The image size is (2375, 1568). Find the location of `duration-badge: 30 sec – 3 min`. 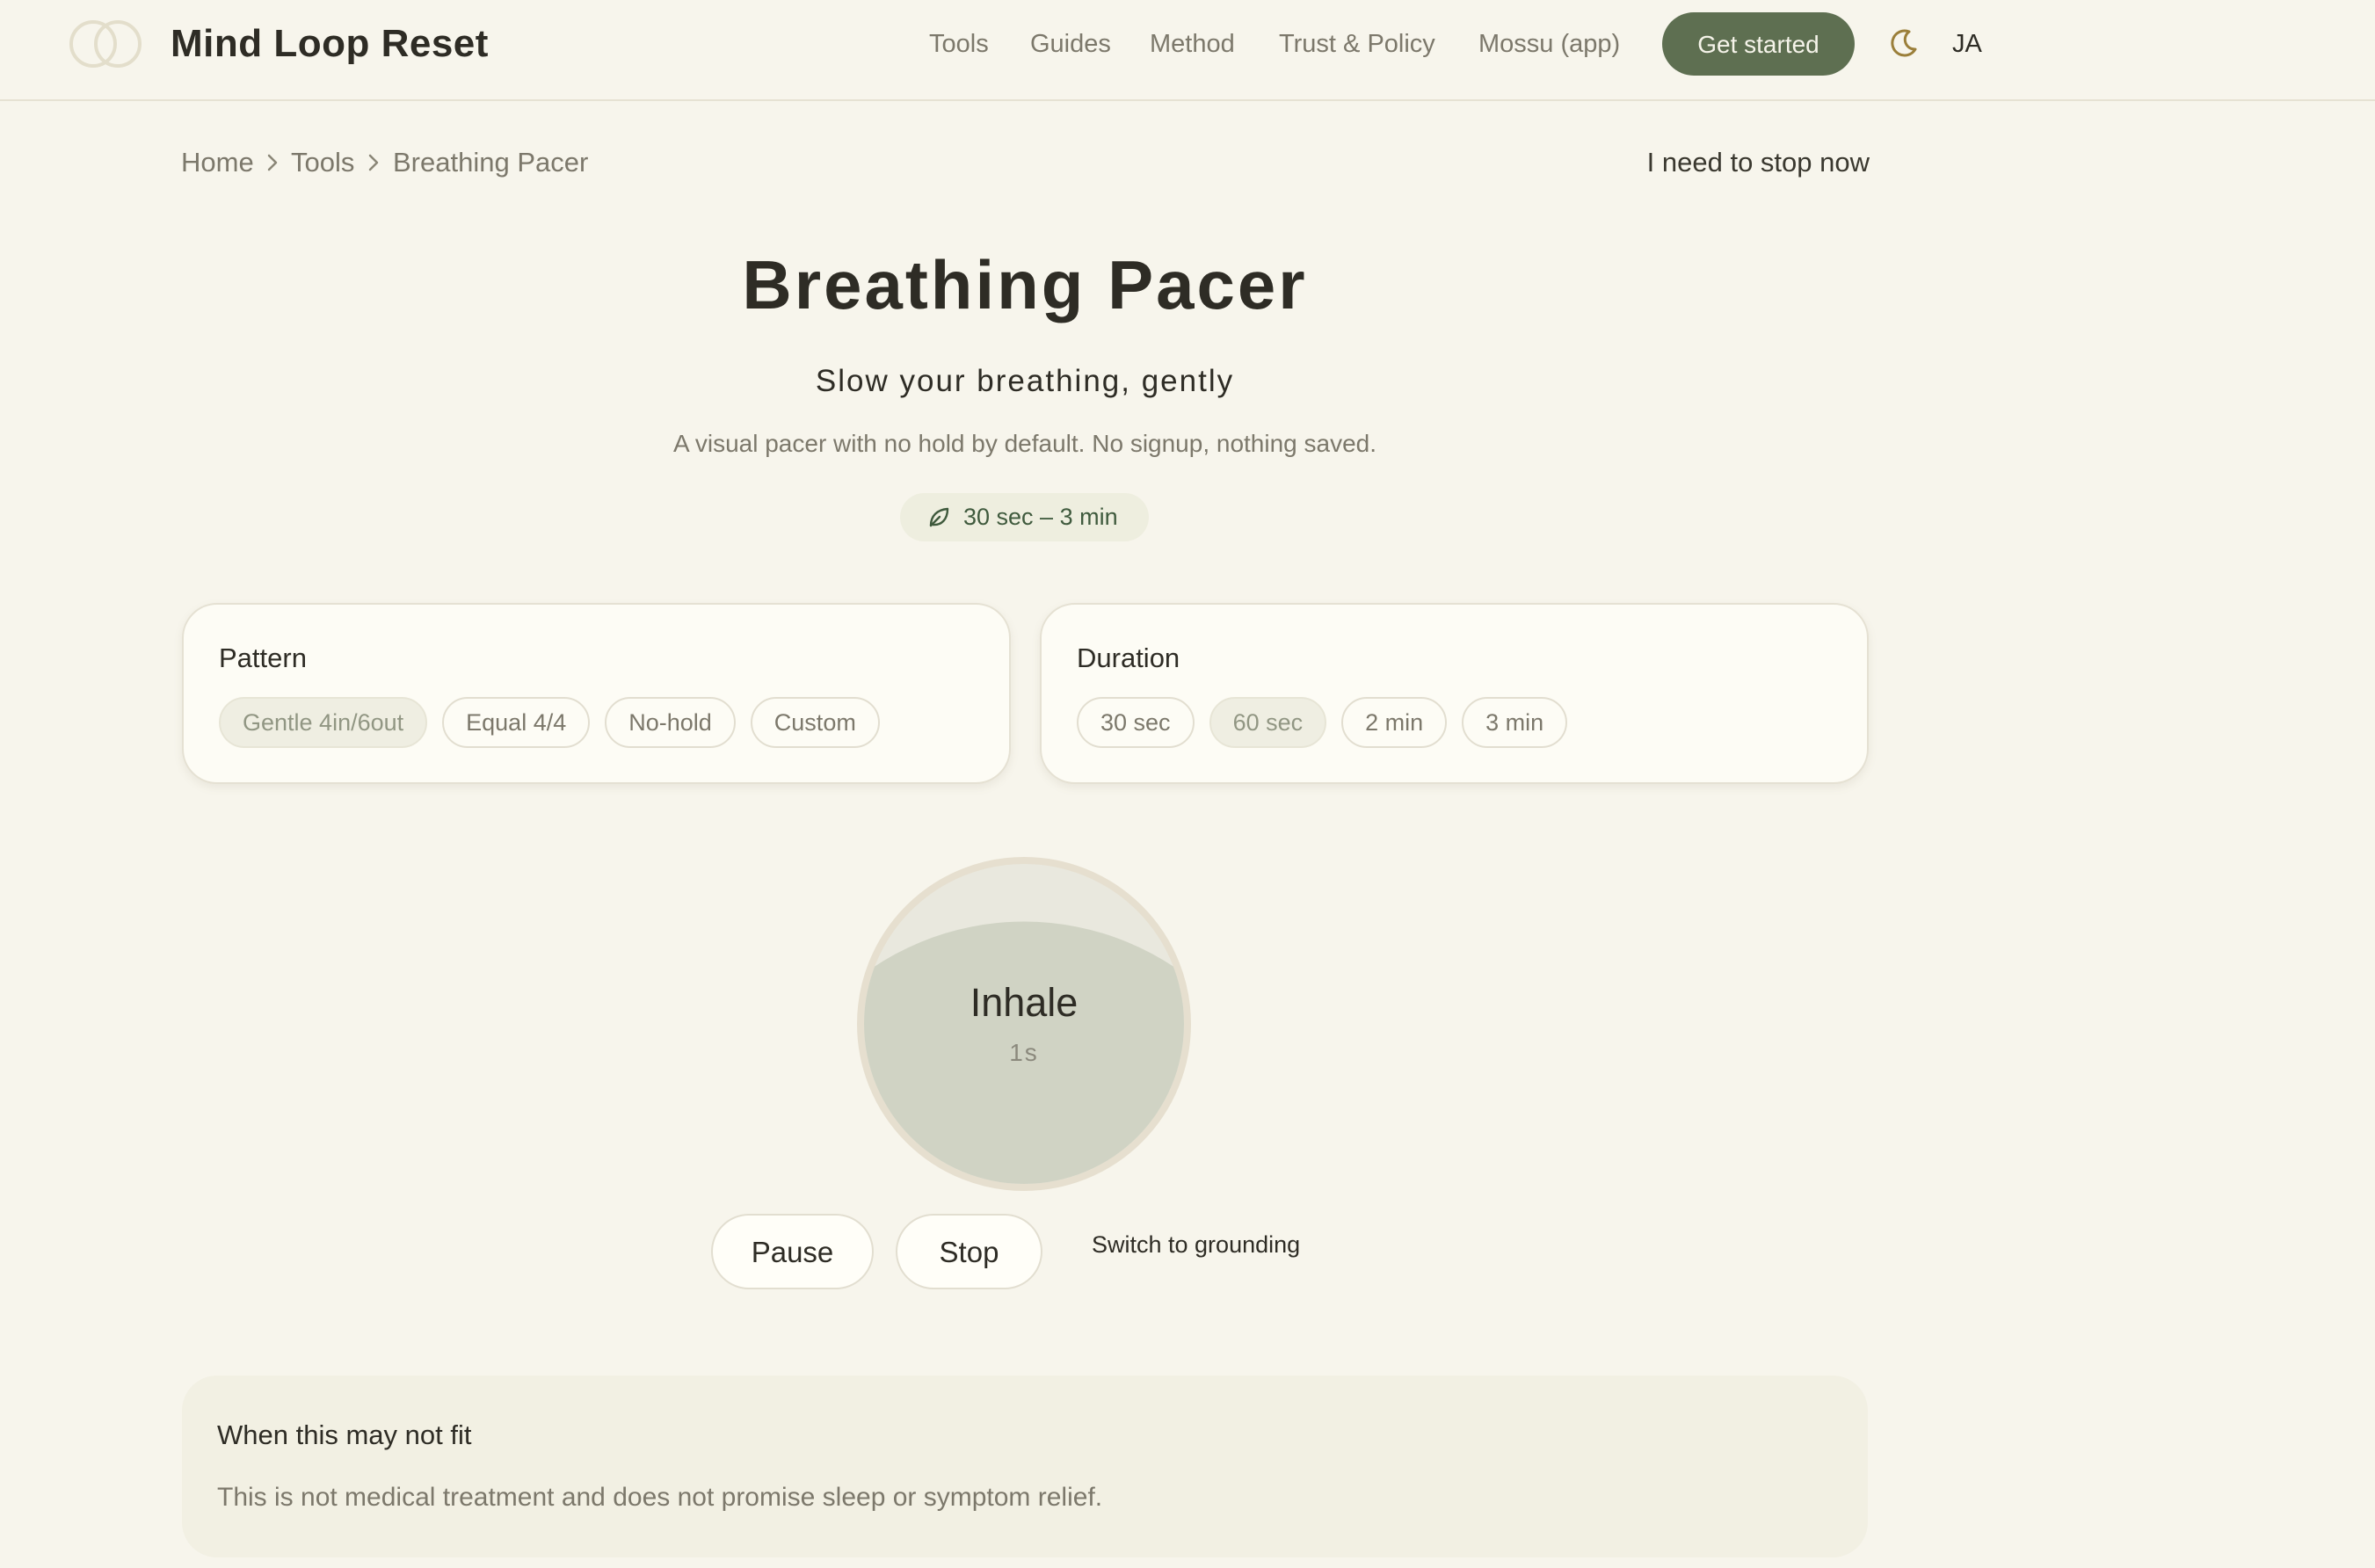

duration-badge: 30 sec – 3 min is located at coordinates (1024, 517).